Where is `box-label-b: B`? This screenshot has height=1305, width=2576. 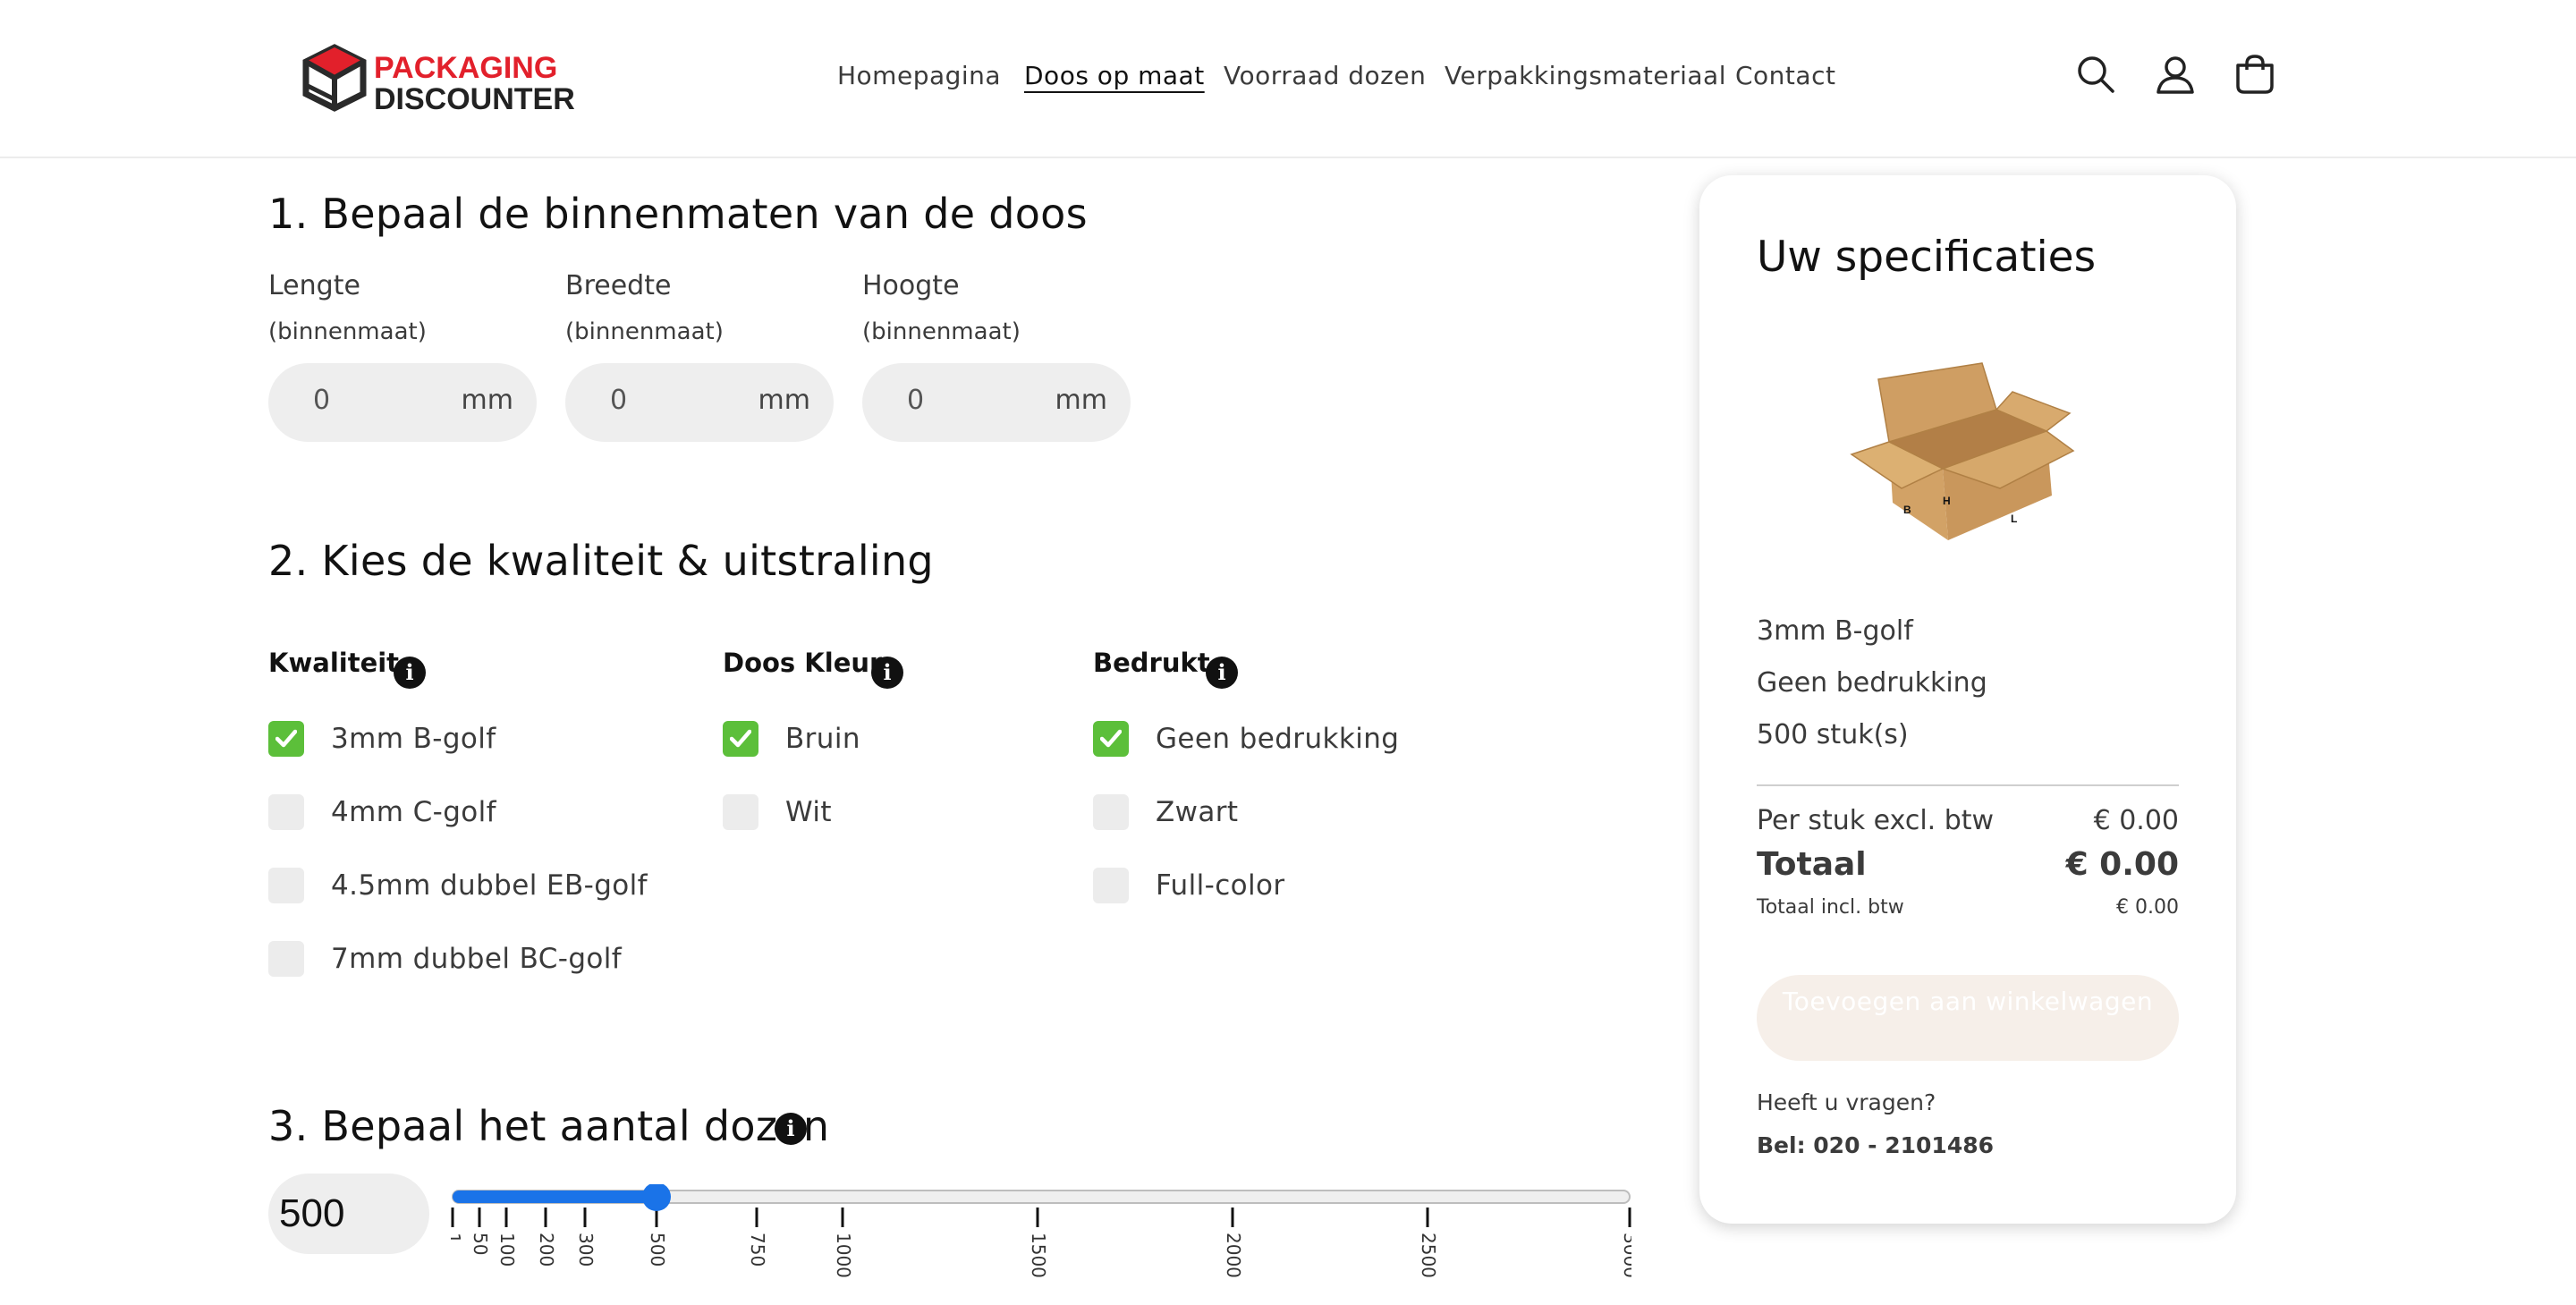
box-label-b: B is located at coordinates (1907, 510).